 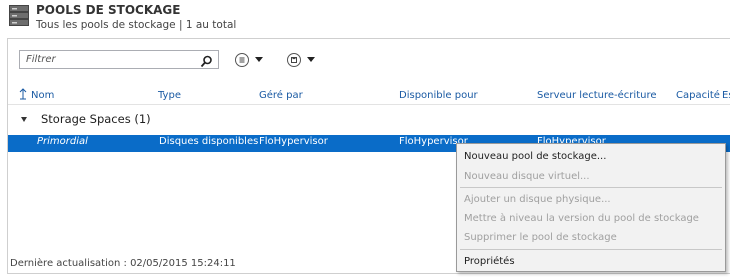 I want to click on menu-item-delete-pool: Supprimer le pool de stockage, so click(x=540, y=237).